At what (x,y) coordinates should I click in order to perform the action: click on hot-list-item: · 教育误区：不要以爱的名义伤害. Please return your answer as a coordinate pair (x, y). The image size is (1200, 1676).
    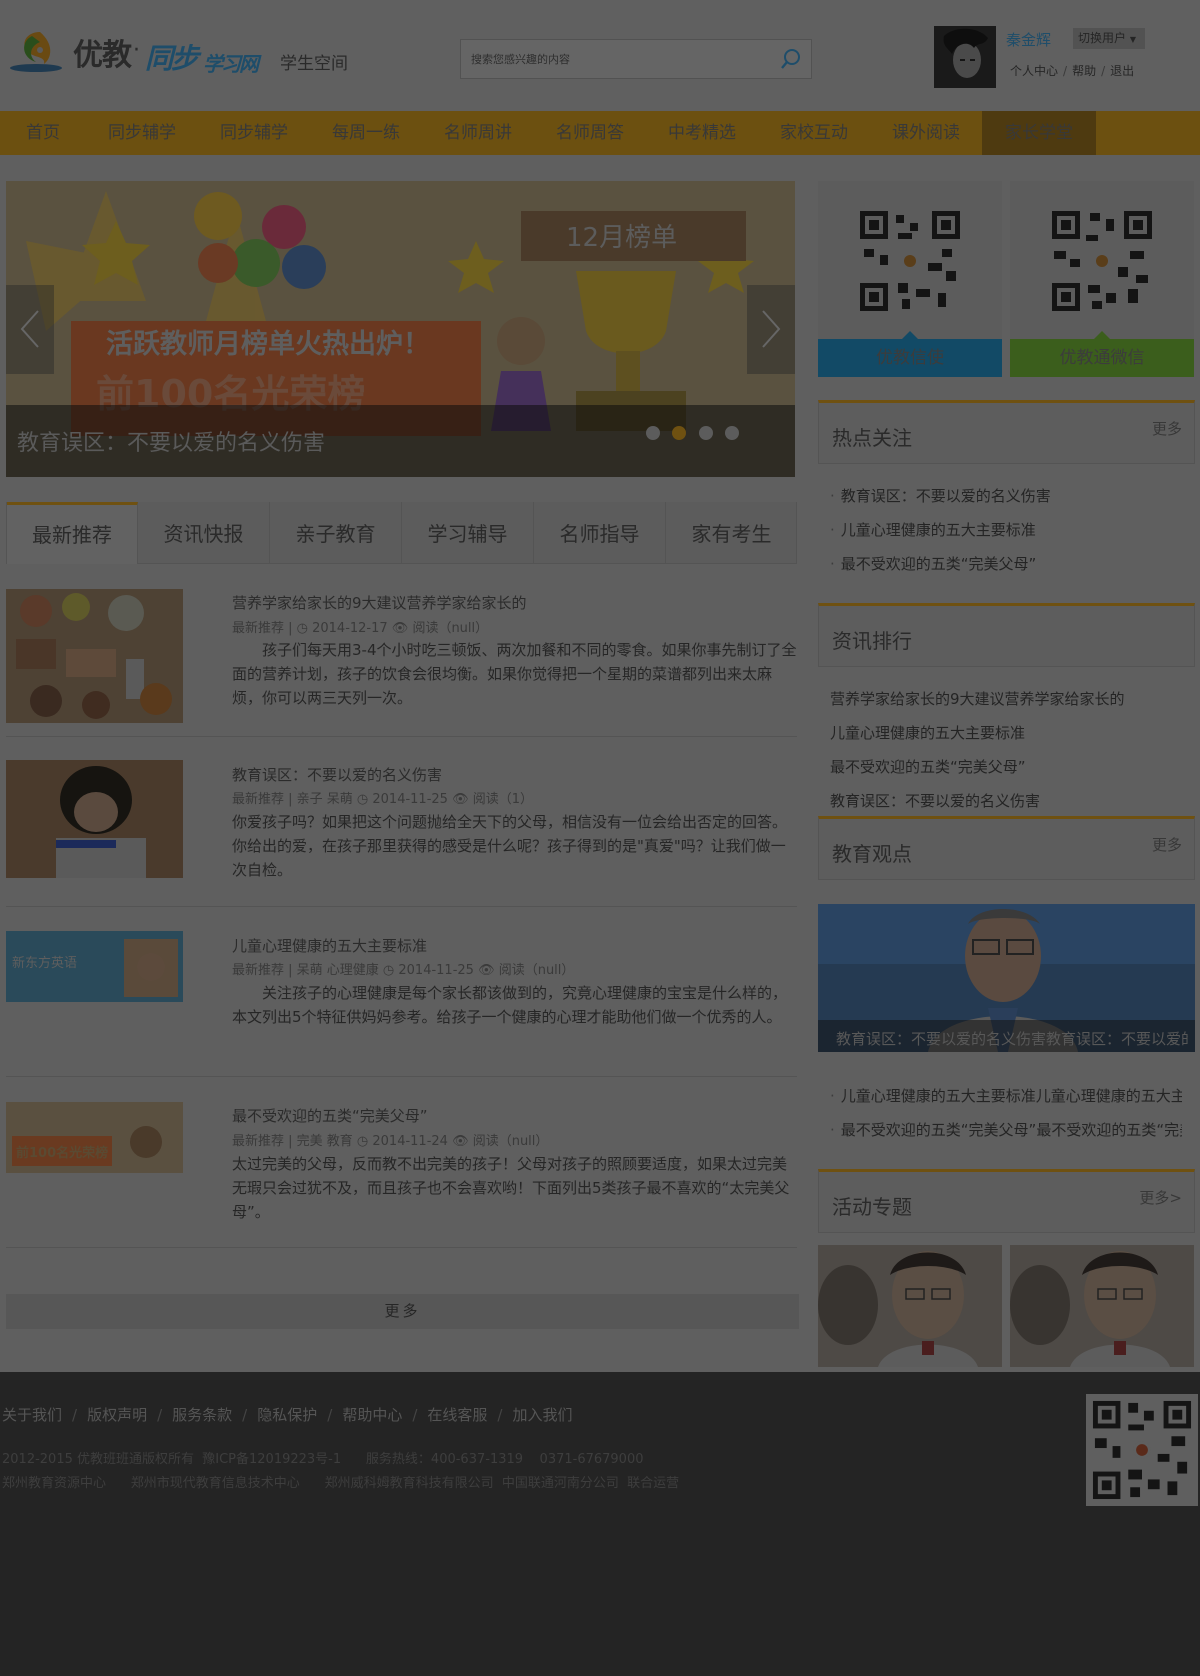
    Looking at the image, I should click on (1010, 495).